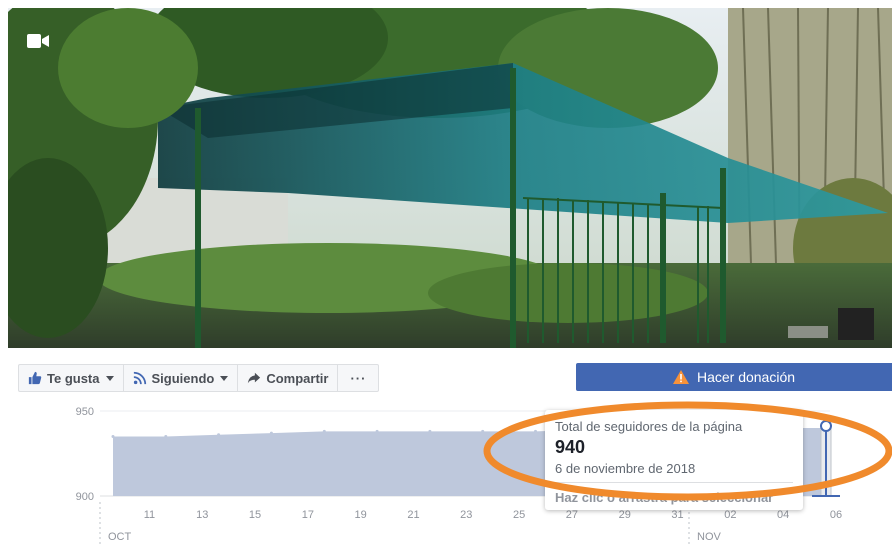  What do you see at coordinates (413, 515) in the screenshot?
I see `x-tick-label: 21` at bounding box center [413, 515].